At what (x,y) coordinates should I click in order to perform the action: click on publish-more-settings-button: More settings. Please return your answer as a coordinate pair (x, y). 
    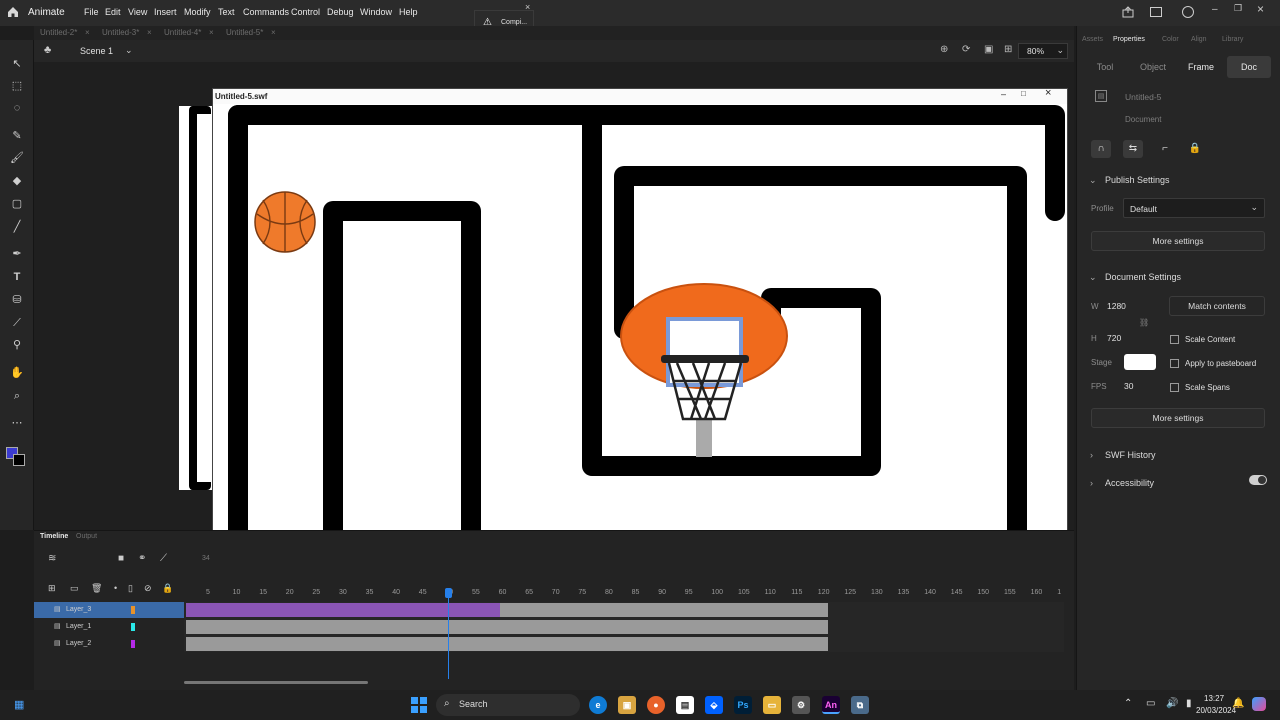
    Looking at the image, I should click on (1178, 241).